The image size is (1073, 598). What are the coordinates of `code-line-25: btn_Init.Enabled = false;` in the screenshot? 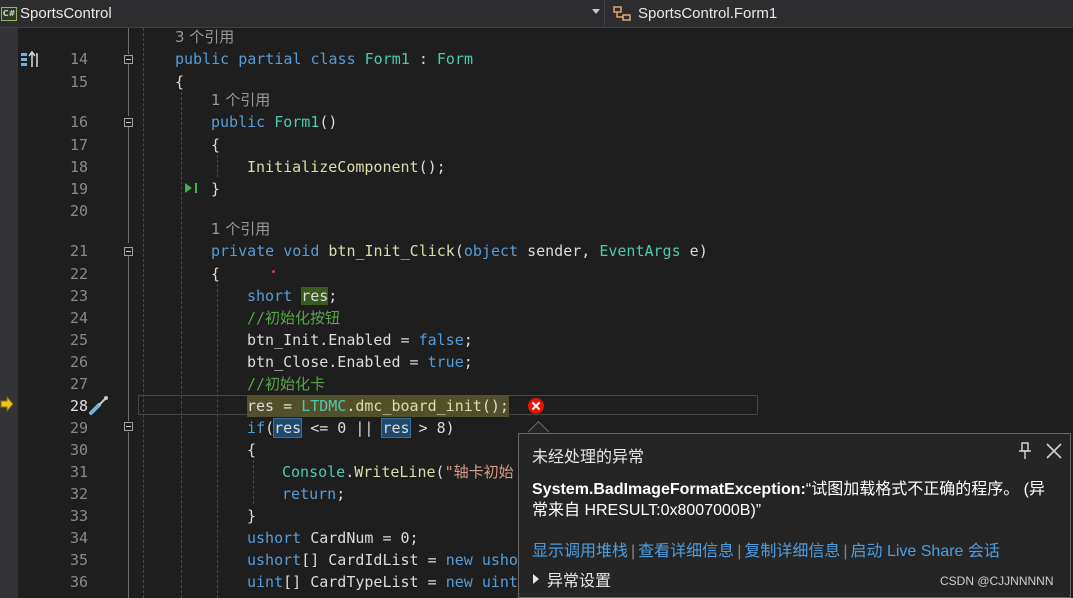 It's located at (360, 340).